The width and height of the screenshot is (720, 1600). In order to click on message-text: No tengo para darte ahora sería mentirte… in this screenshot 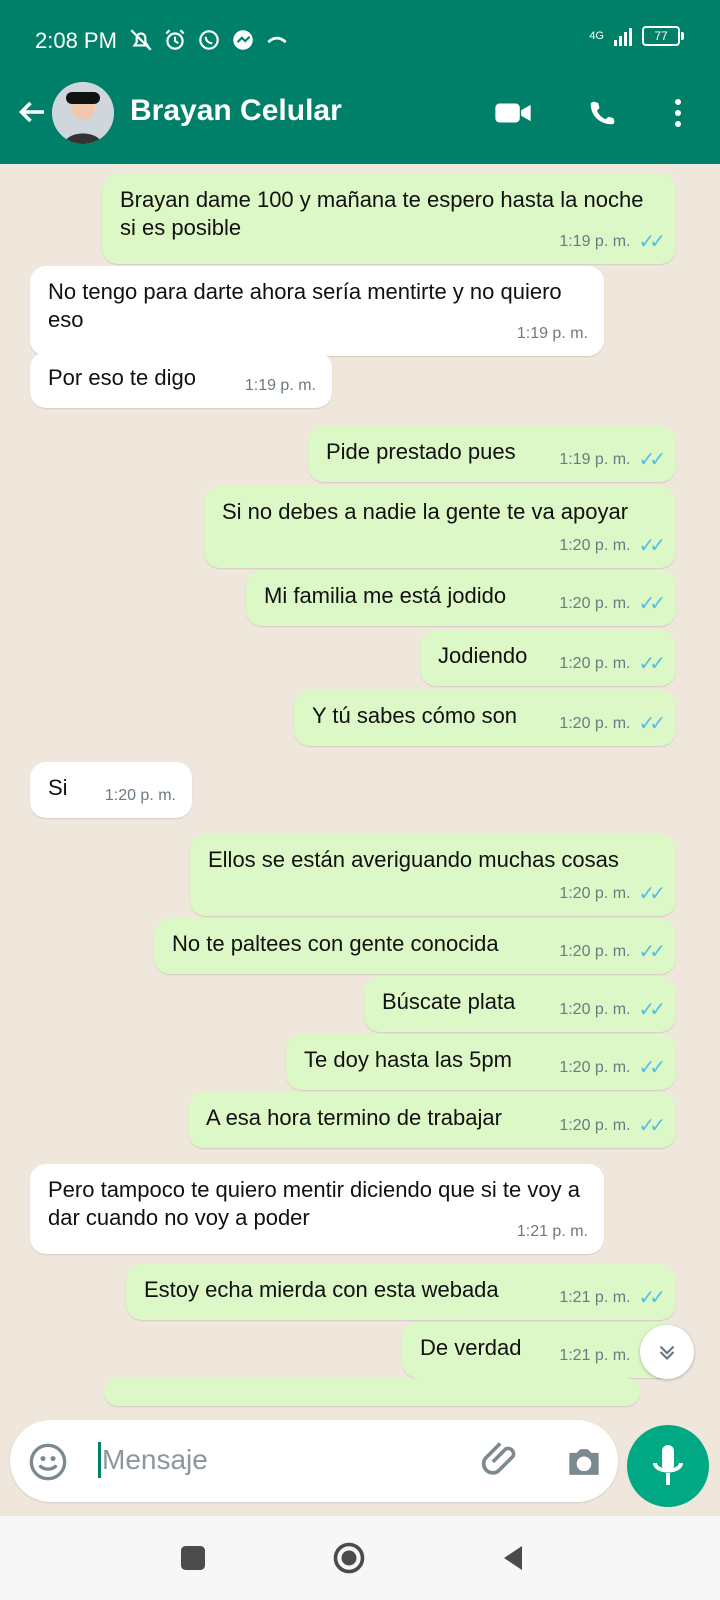, I will do `click(305, 305)`.